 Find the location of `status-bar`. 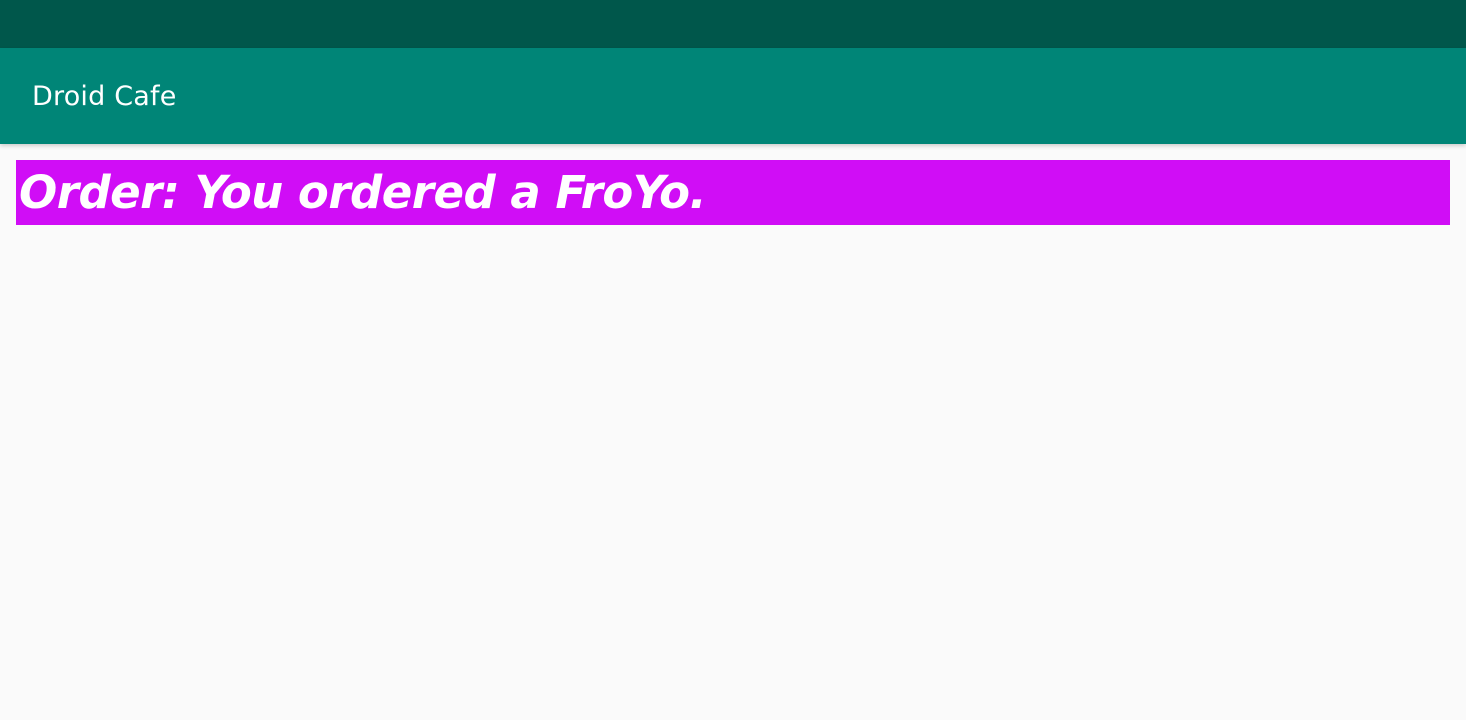

status-bar is located at coordinates (733, 24).